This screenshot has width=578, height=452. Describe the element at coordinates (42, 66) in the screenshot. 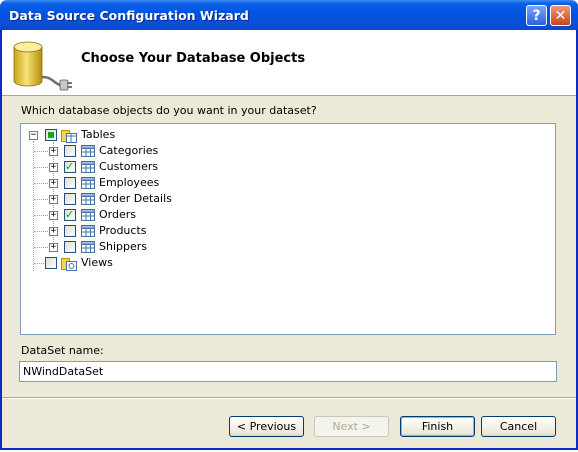

I see `database-plug-icon` at that location.